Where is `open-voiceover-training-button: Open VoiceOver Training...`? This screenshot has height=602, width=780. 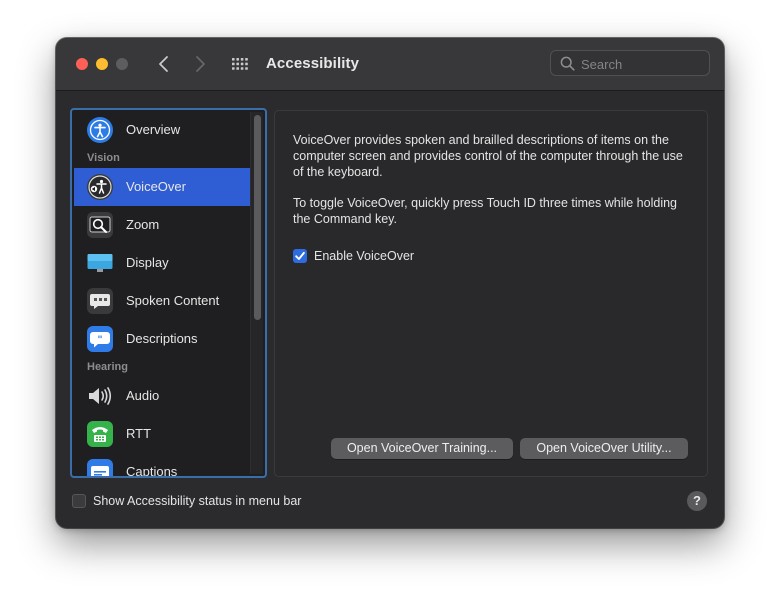 open-voiceover-training-button: Open VoiceOver Training... is located at coordinates (422, 448).